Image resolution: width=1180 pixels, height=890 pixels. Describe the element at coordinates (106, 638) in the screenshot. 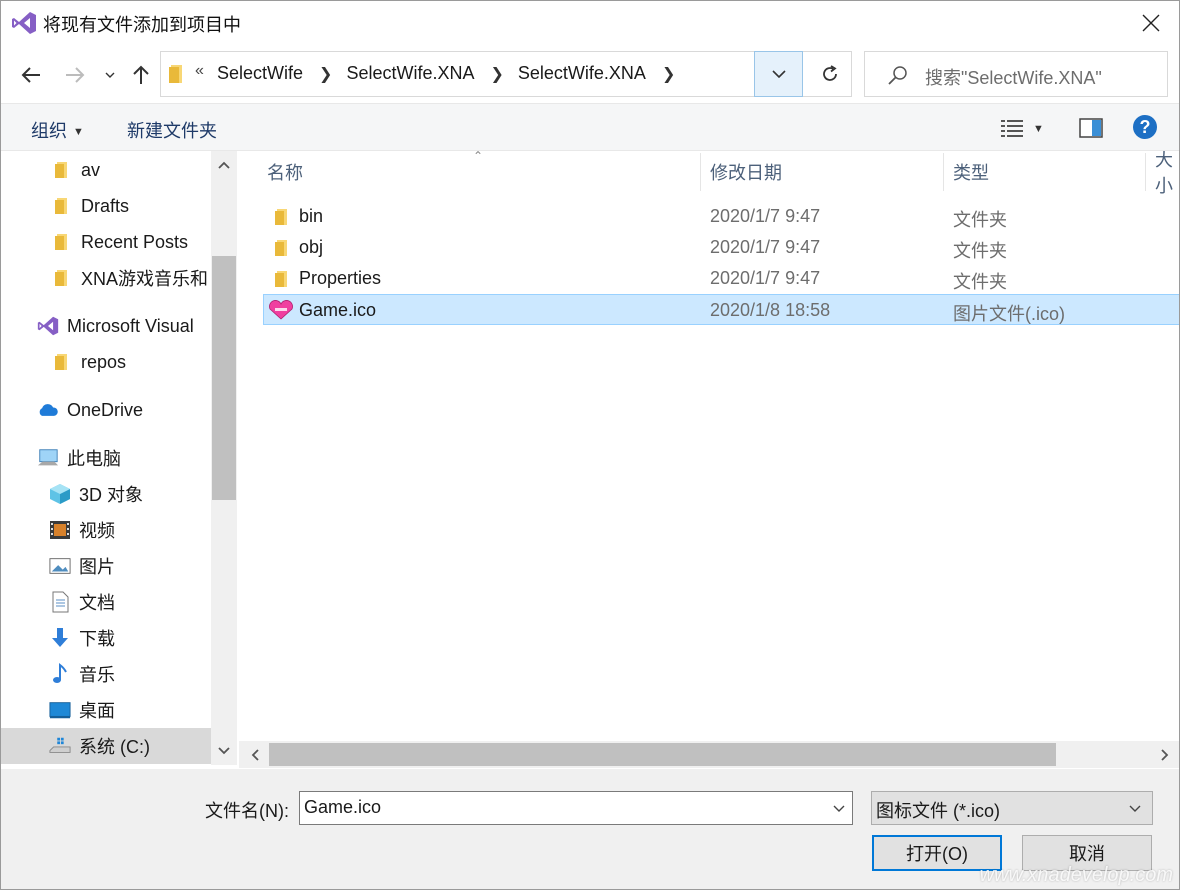

I see `sidebar-item-downloads: 下载` at that location.